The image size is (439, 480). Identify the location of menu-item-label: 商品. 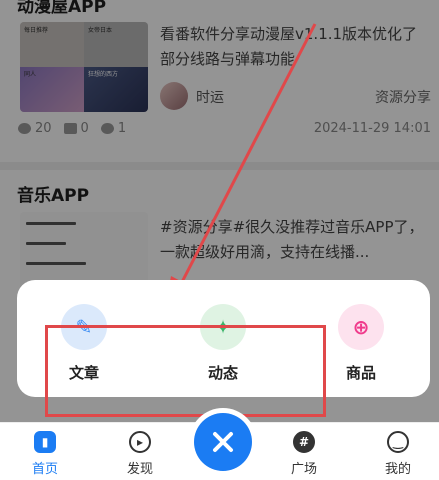
(360, 373).